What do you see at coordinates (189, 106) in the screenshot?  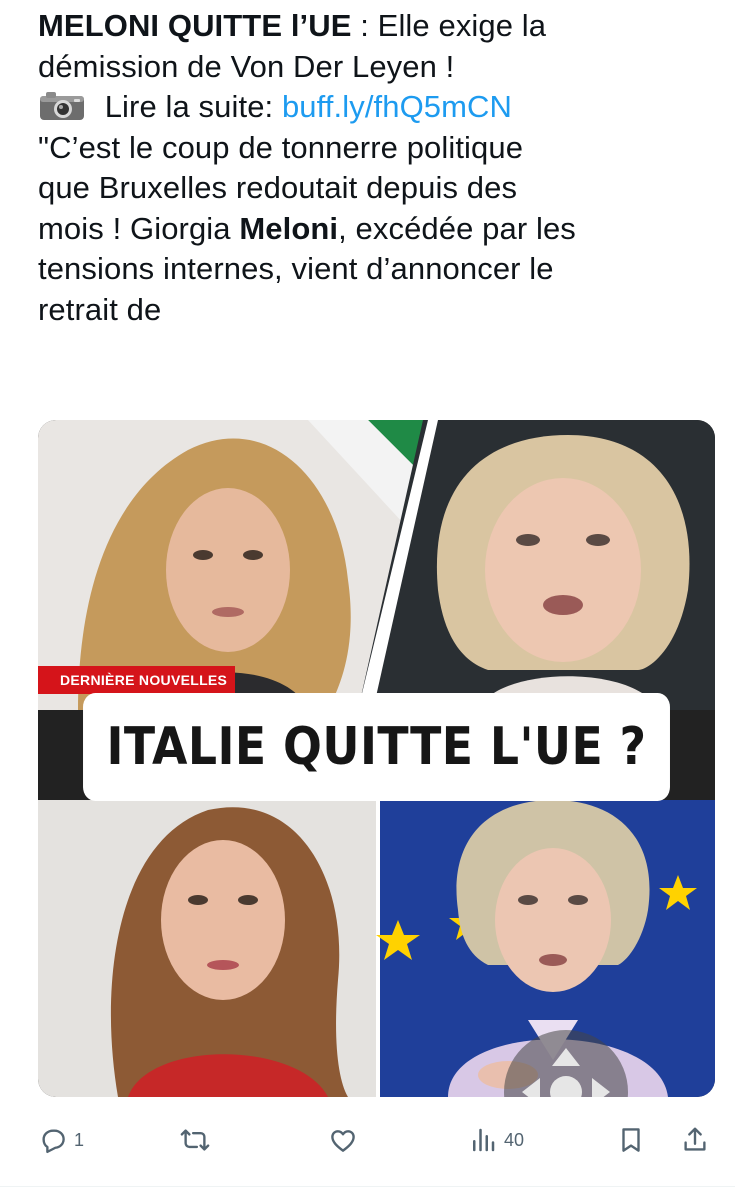 I see `read-more-label: Lire la suite:` at bounding box center [189, 106].